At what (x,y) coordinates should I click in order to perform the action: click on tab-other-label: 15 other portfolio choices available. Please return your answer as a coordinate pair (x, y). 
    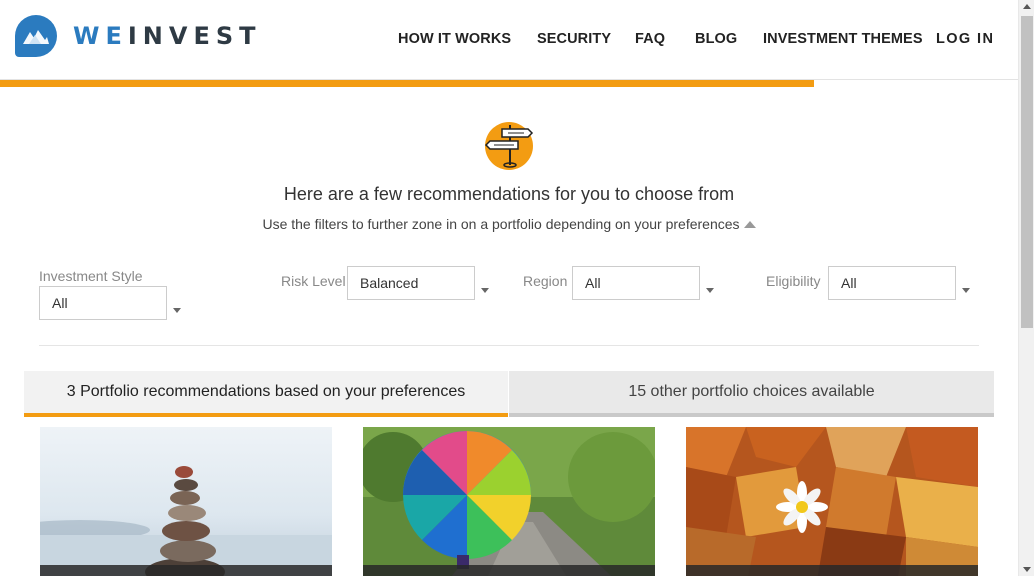
    Looking at the image, I should click on (751, 391).